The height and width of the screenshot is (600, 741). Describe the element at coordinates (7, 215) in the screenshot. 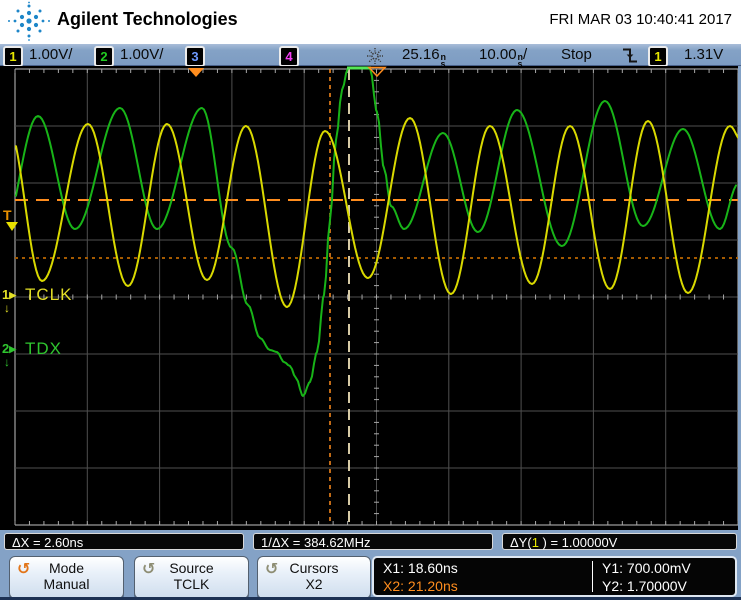

I see `trigger-level-marker: T` at that location.